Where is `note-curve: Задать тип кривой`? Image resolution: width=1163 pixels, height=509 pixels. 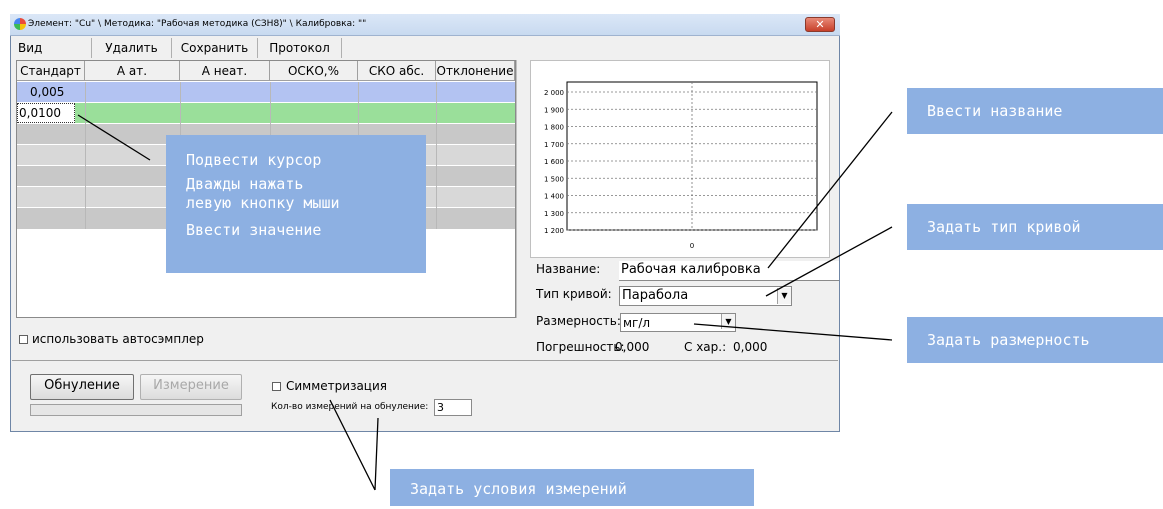 note-curve: Задать тип кривой is located at coordinates (1035, 227).